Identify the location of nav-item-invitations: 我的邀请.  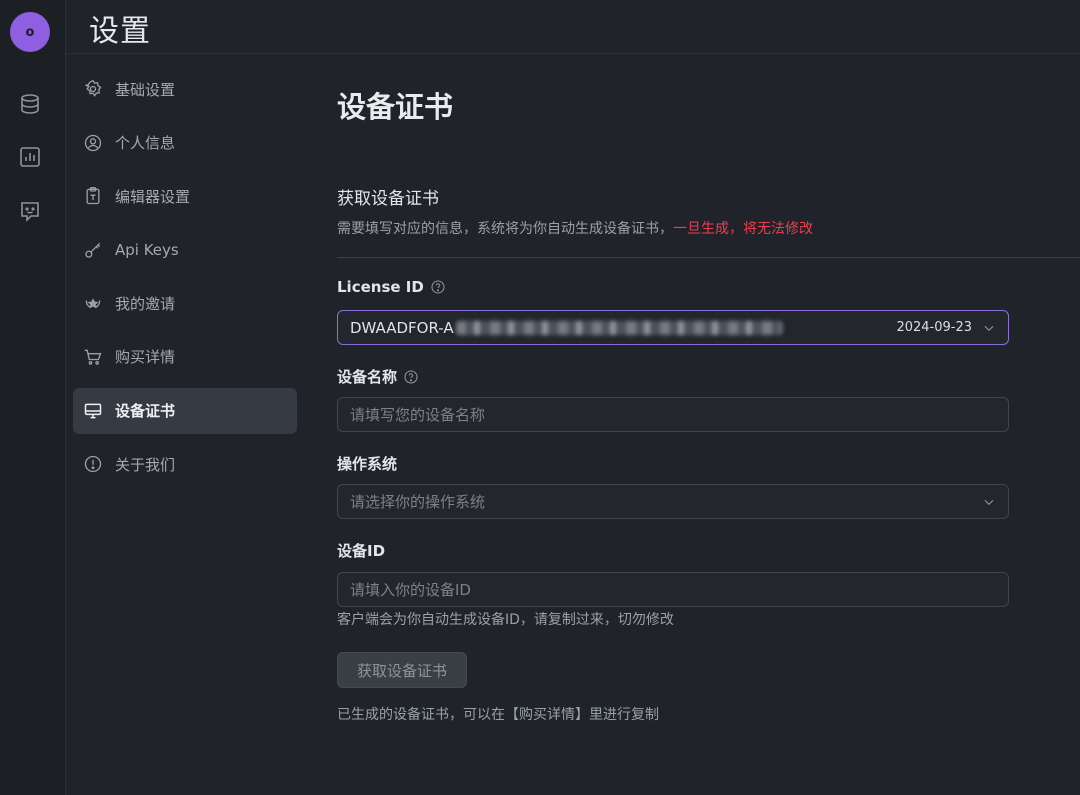
(185, 303).